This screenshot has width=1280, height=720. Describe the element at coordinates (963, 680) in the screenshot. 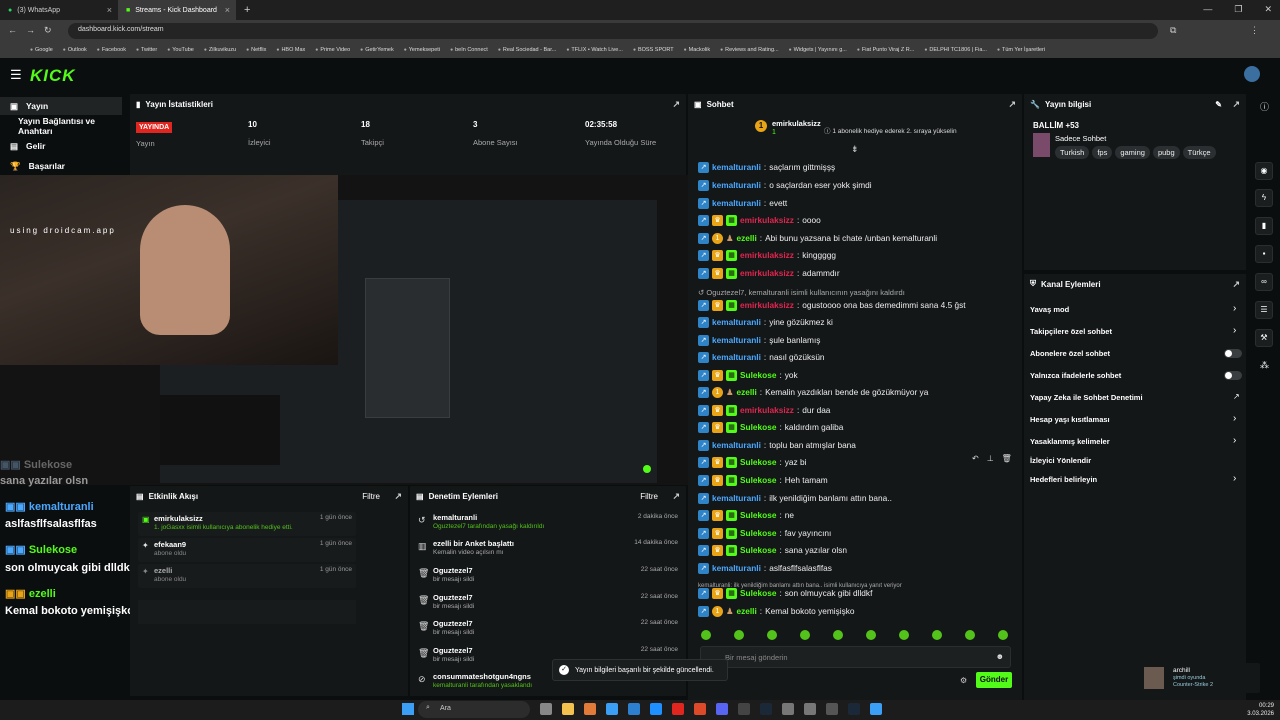

I see `chat-settings-icon: ⚙` at that location.